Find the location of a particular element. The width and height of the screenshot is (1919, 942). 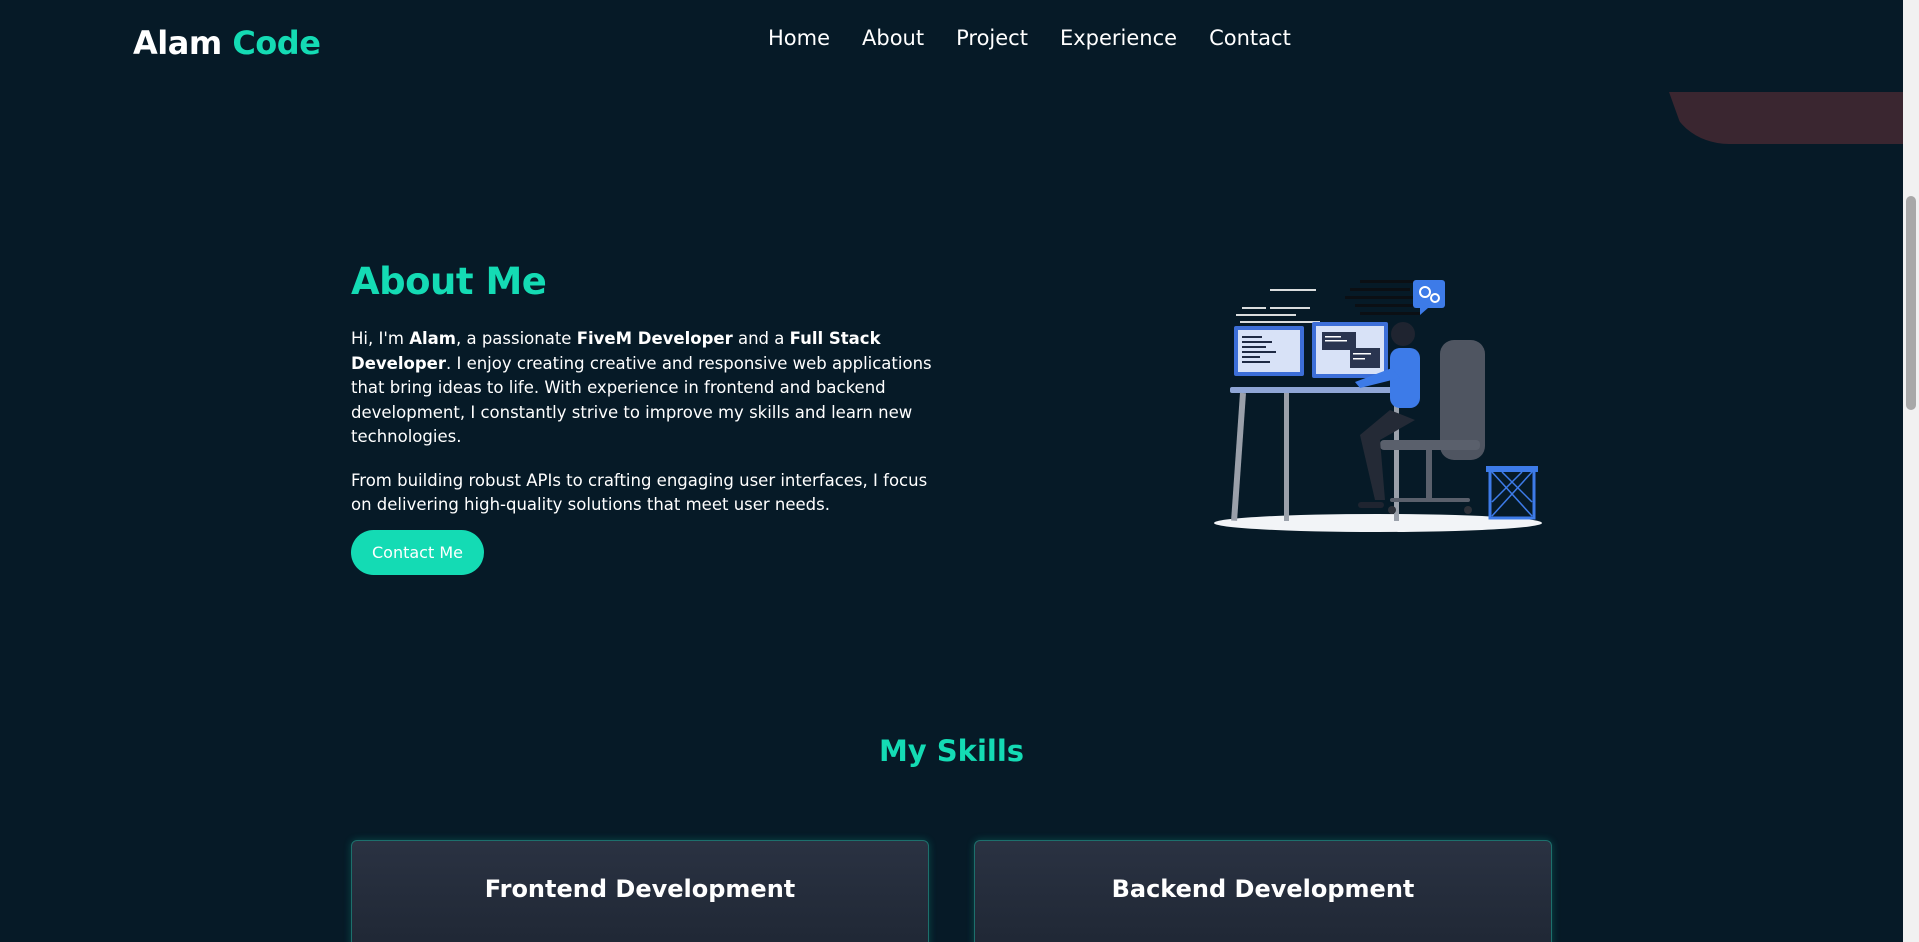

nav-contact: Contact is located at coordinates (1250, 38).